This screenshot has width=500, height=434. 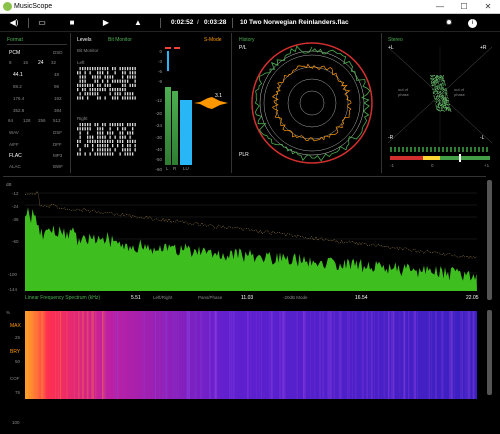 What do you see at coordinates (488, 7) in the screenshot?
I see `close-button: ✕` at bounding box center [488, 7].